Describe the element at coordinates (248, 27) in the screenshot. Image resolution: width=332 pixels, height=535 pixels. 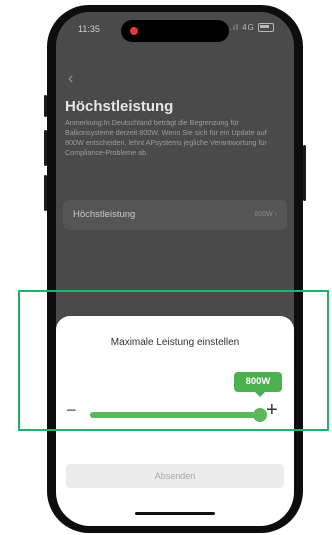
I see `network-type: 4G` at that location.